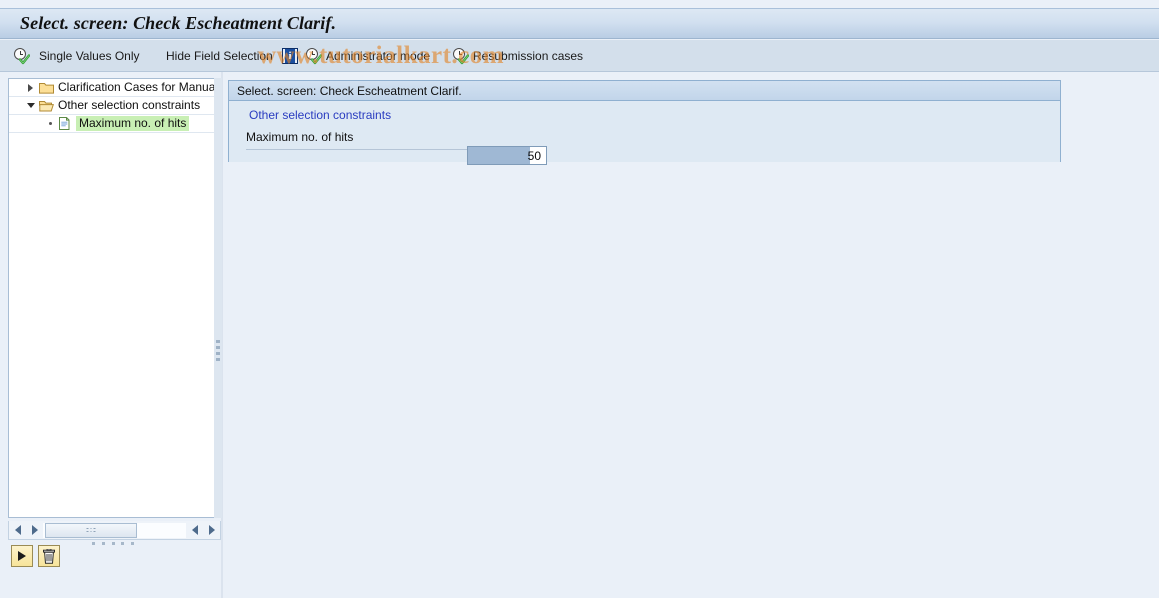  What do you see at coordinates (129, 105) in the screenshot?
I see `tree-node-label: Other selection constraints` at bounding box center [129, 105].